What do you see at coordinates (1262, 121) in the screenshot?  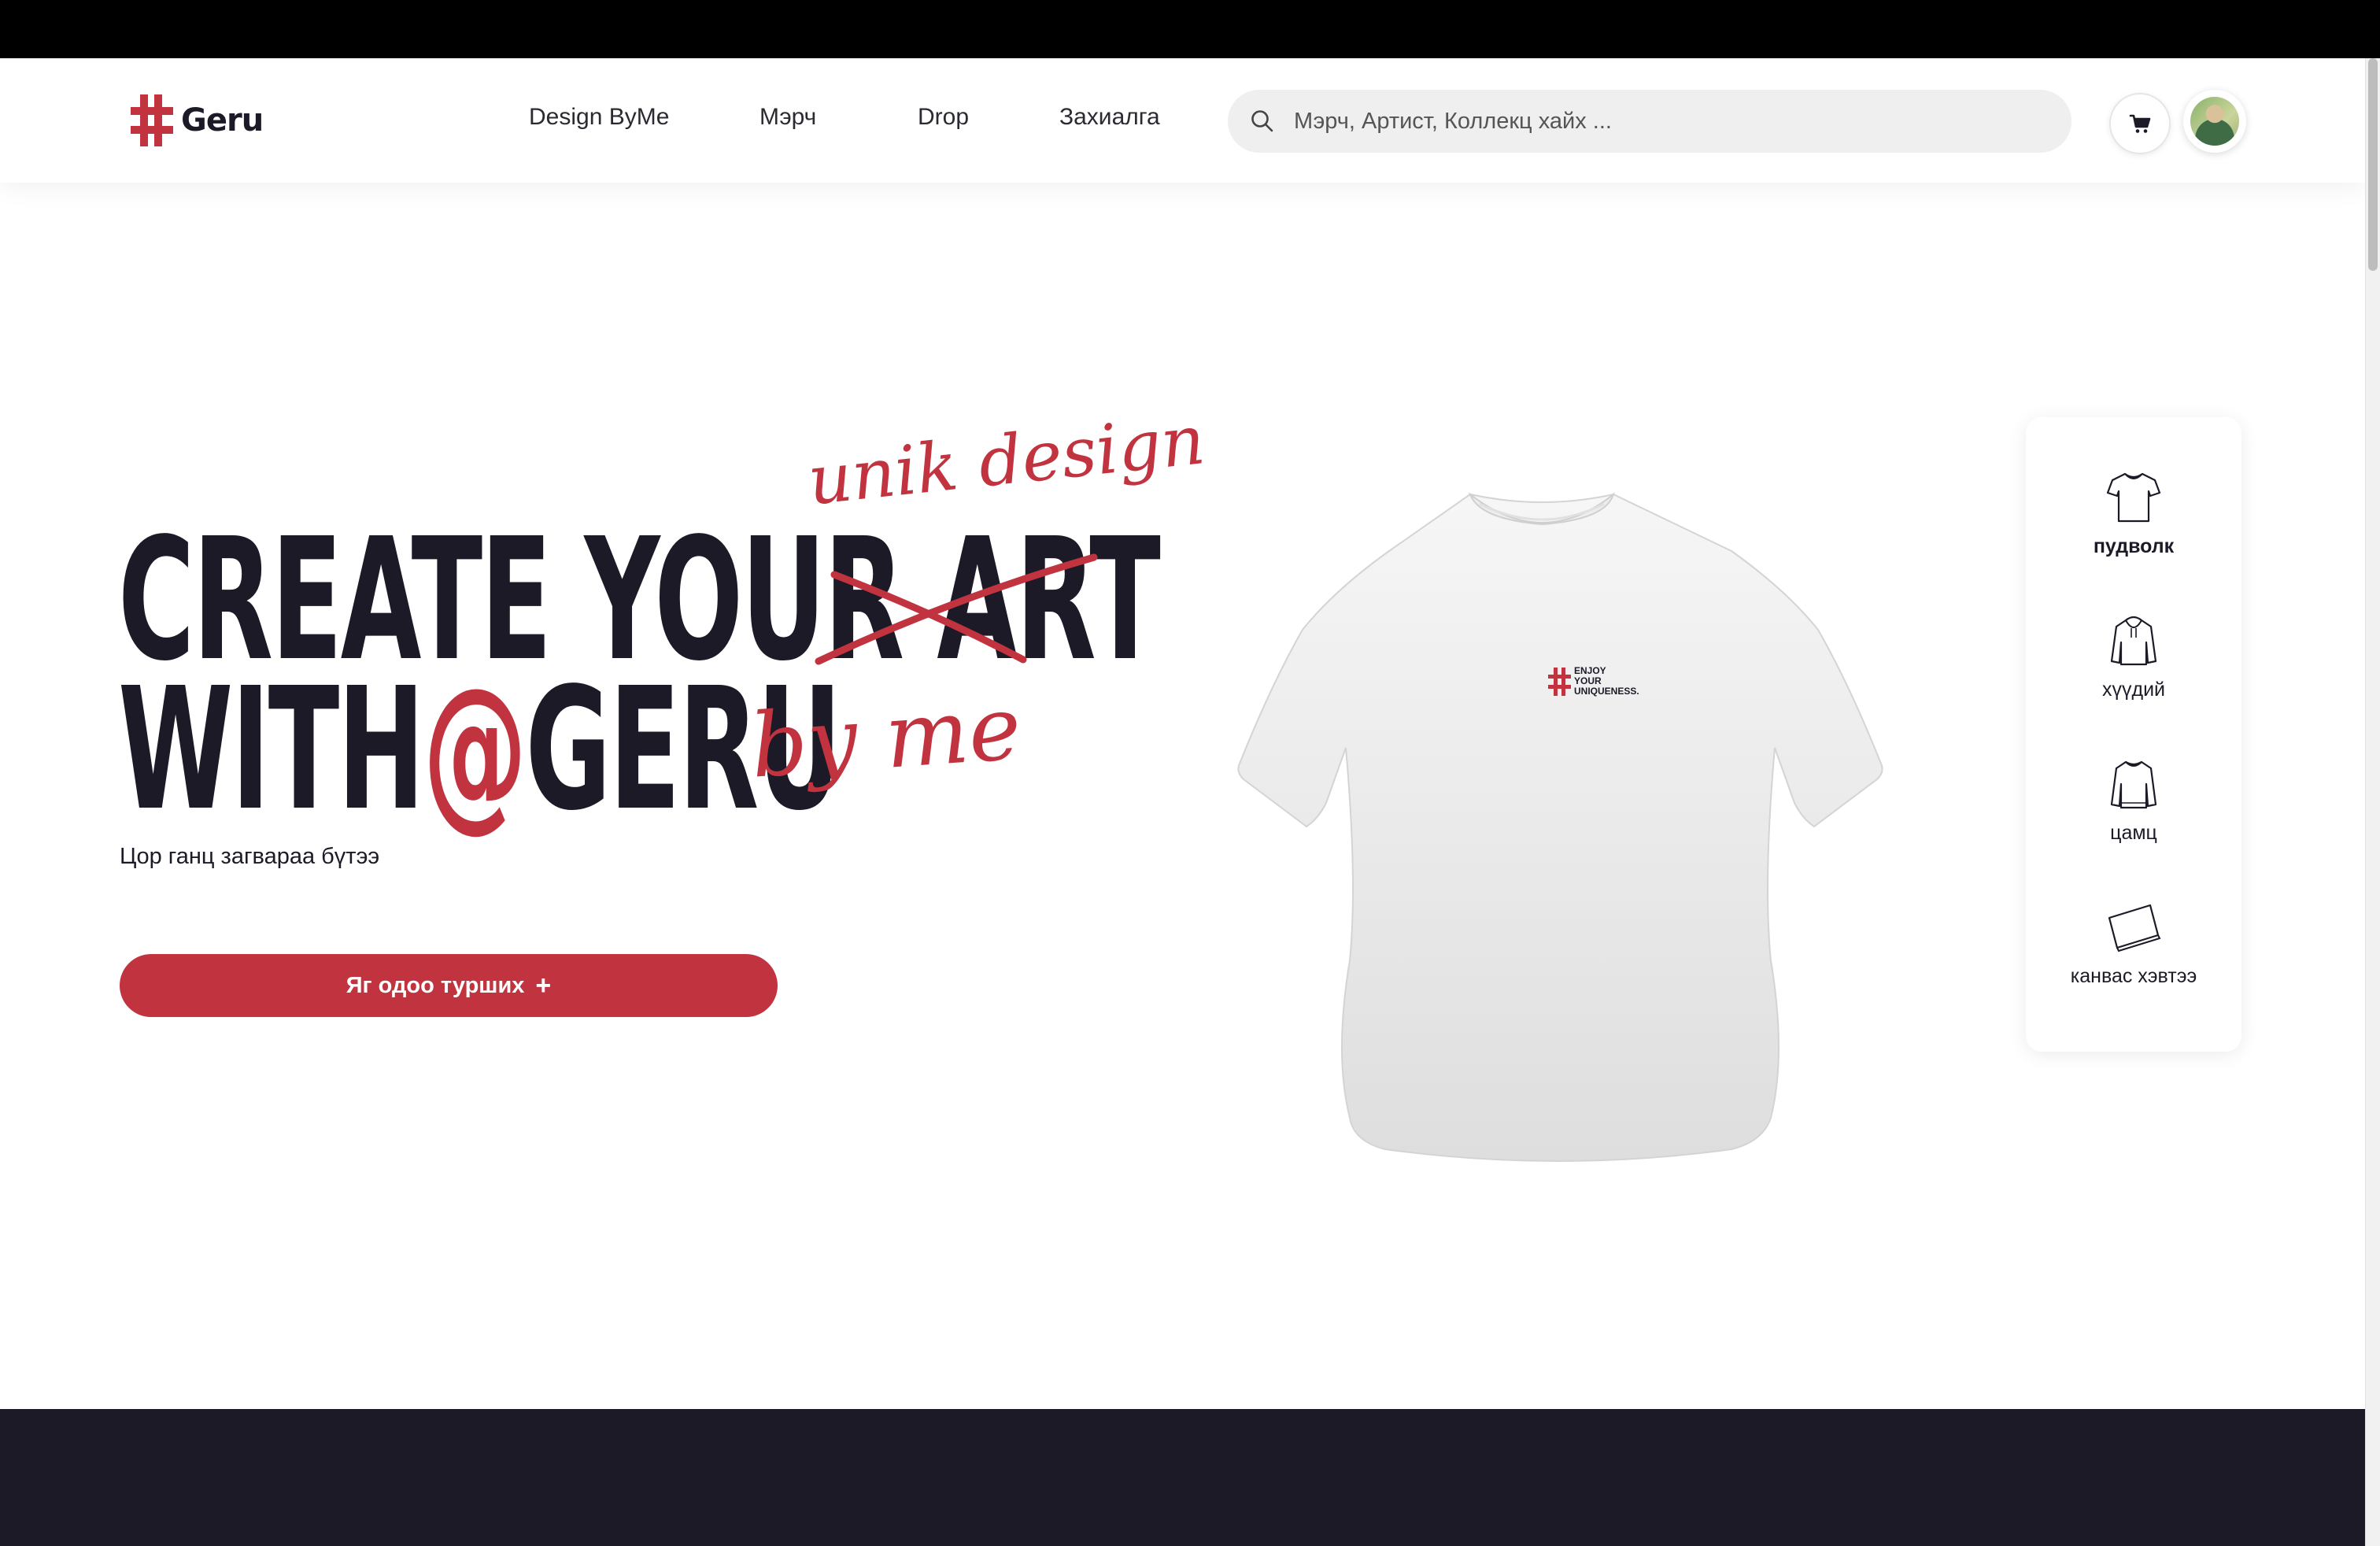 I see `search-icon` at bounding box center [1262, 121].